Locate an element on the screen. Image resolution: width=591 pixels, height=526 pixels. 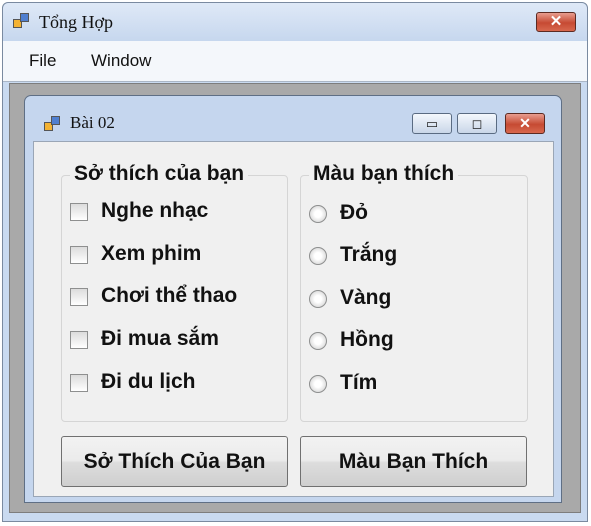
colors-group-title: Màu bạn thích is located at coordinates (384, 174).